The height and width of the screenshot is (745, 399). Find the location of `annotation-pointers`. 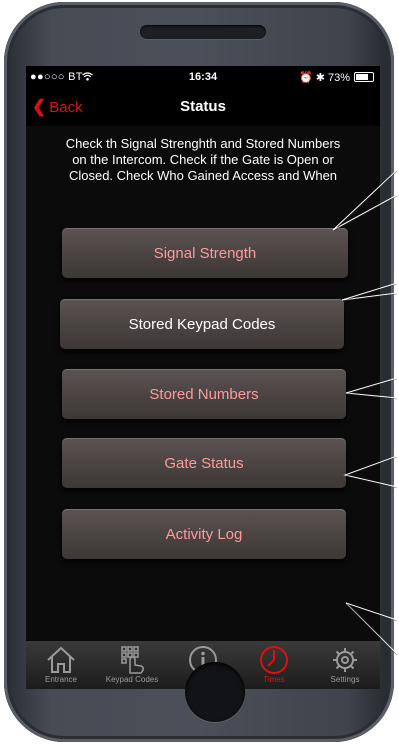

annotation-pointers is located at coordinates (365, 412).